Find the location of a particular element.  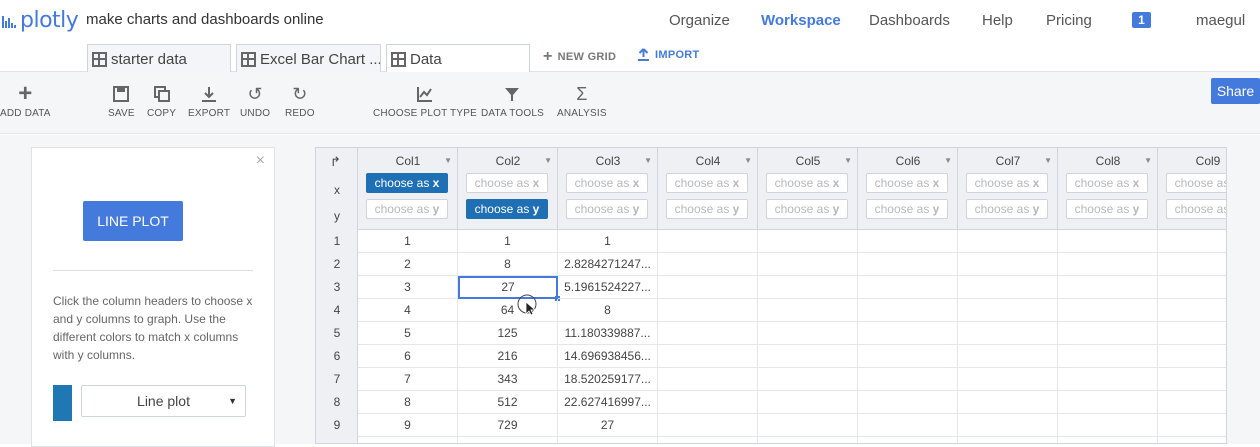

copy-button: COPY is located at coordinates (161, 101).